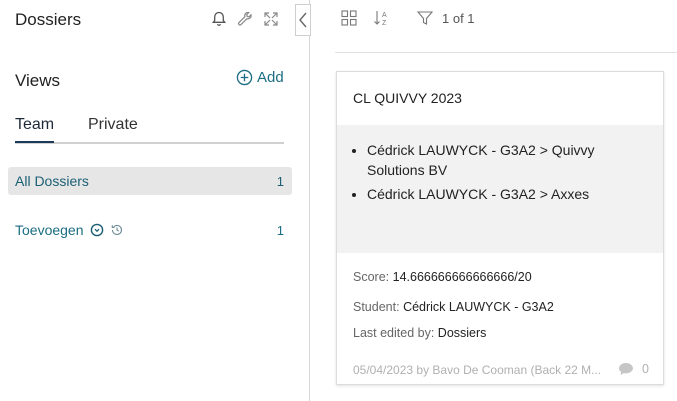 This screenshot has width=677, height=401. I want to click on student-field: Student: Cédrick LAUWYCK - G3A2, so click(453, 307).